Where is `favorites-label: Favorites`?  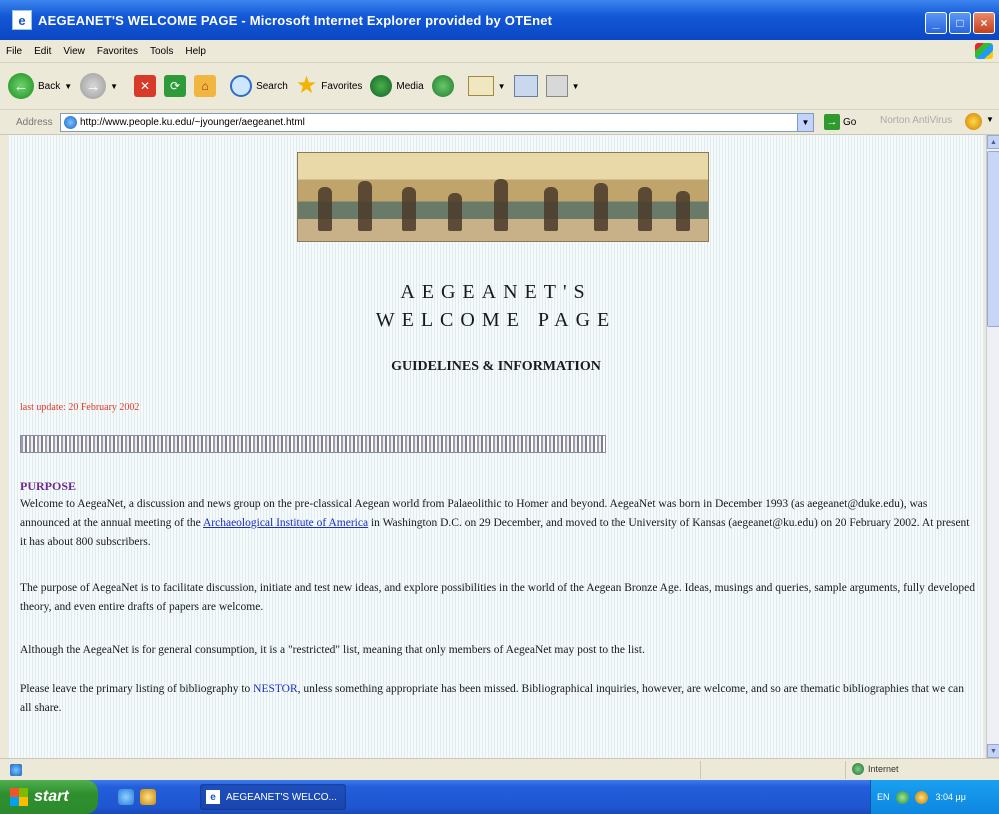
favorites-label: Favorites is located at coordinates (342, 86).